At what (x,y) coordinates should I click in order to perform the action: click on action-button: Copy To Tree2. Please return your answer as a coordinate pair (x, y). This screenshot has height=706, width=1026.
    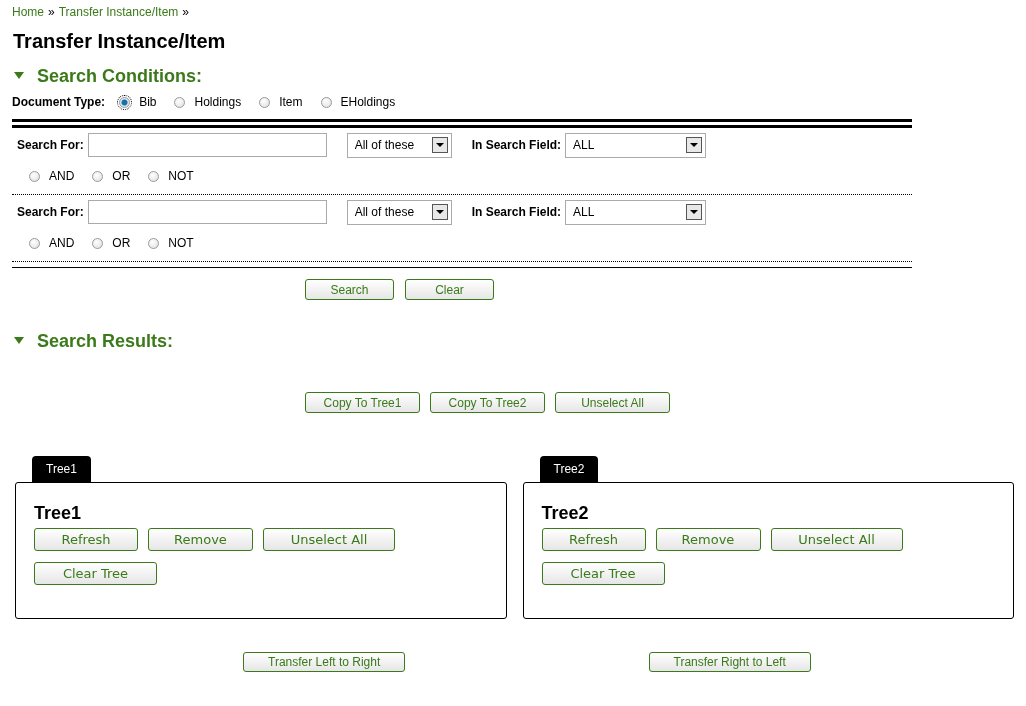
    Looking at the image, I should click on (487, 402).